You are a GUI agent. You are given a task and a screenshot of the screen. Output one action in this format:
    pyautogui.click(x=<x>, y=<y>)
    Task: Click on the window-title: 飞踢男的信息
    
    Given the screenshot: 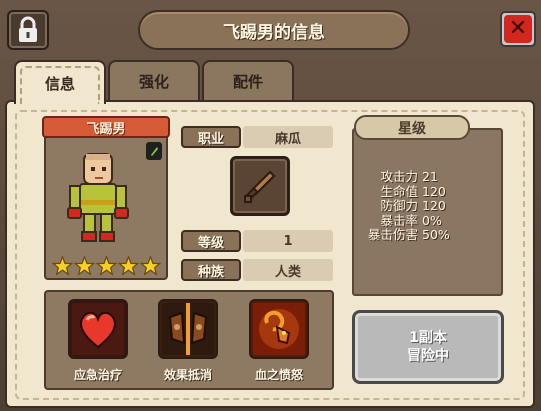 What is the action you would take?
    pyautogui.click(x=274, y=30)
    